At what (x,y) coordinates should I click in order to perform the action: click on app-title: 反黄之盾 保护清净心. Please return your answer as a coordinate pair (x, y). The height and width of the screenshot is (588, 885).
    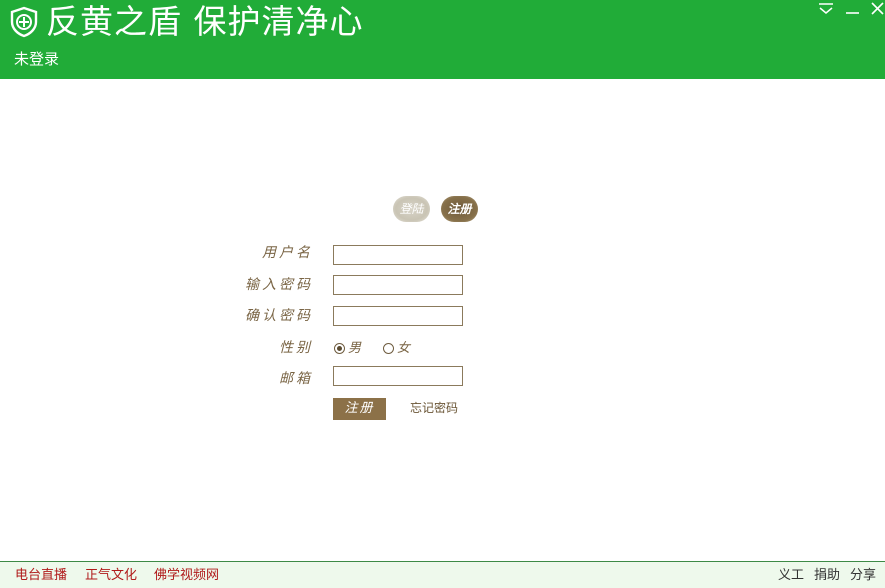
    Looking at the image, I should click on (205, 21).